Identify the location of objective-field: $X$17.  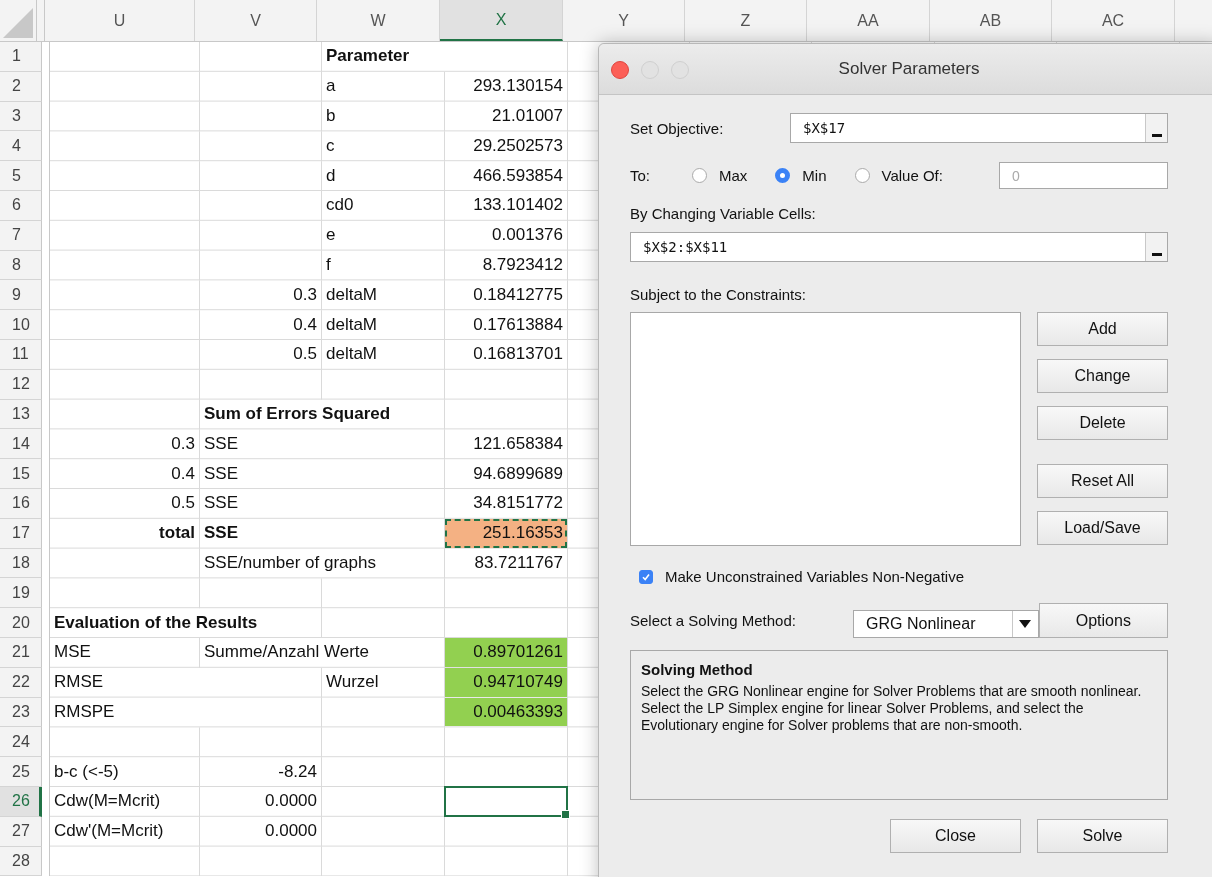
(979, 128).